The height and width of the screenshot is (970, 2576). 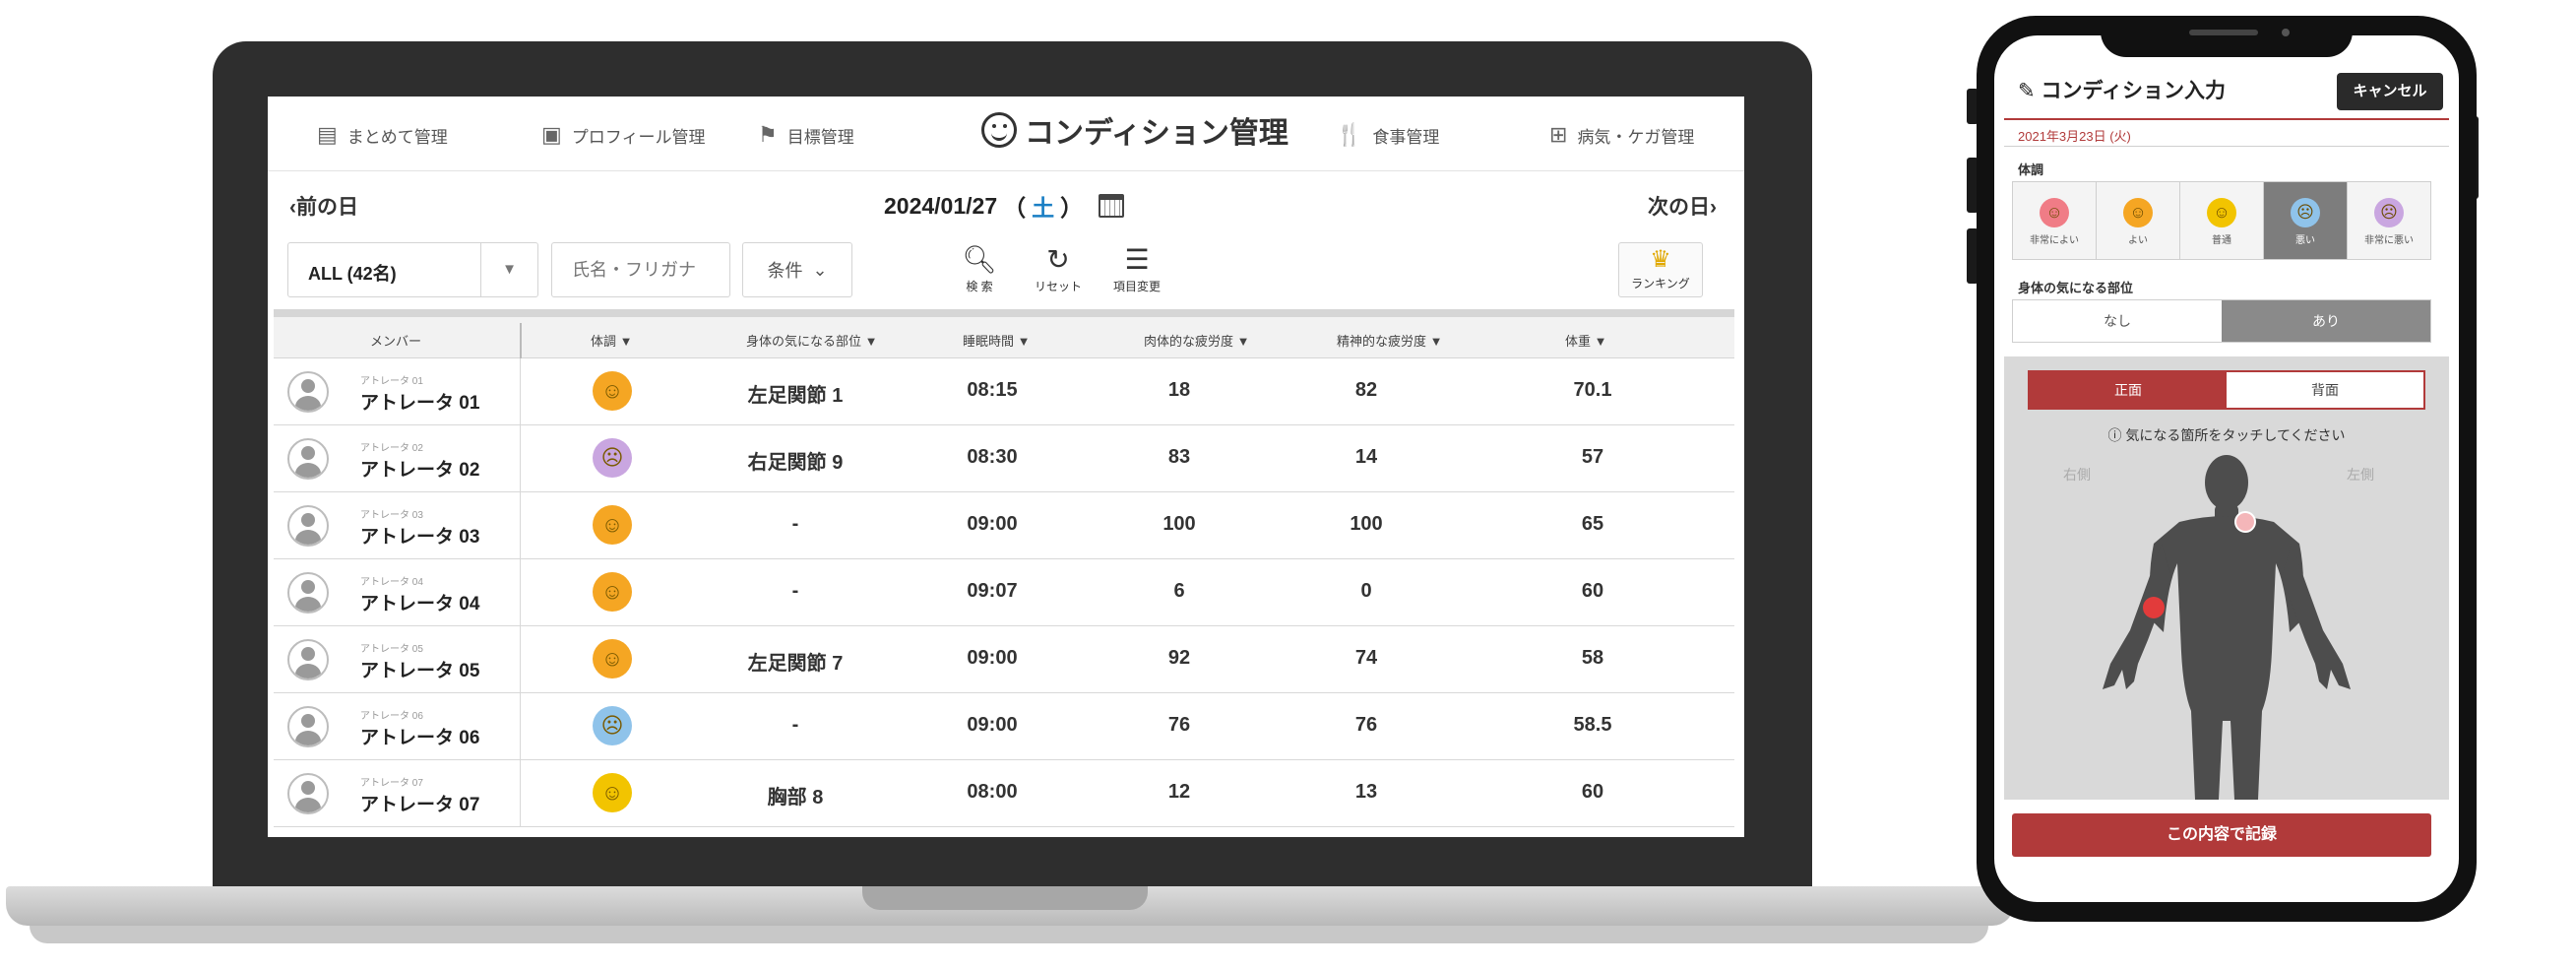 I want to click on member-sub-label: アトレータ 05, so click(x=391, y=649).